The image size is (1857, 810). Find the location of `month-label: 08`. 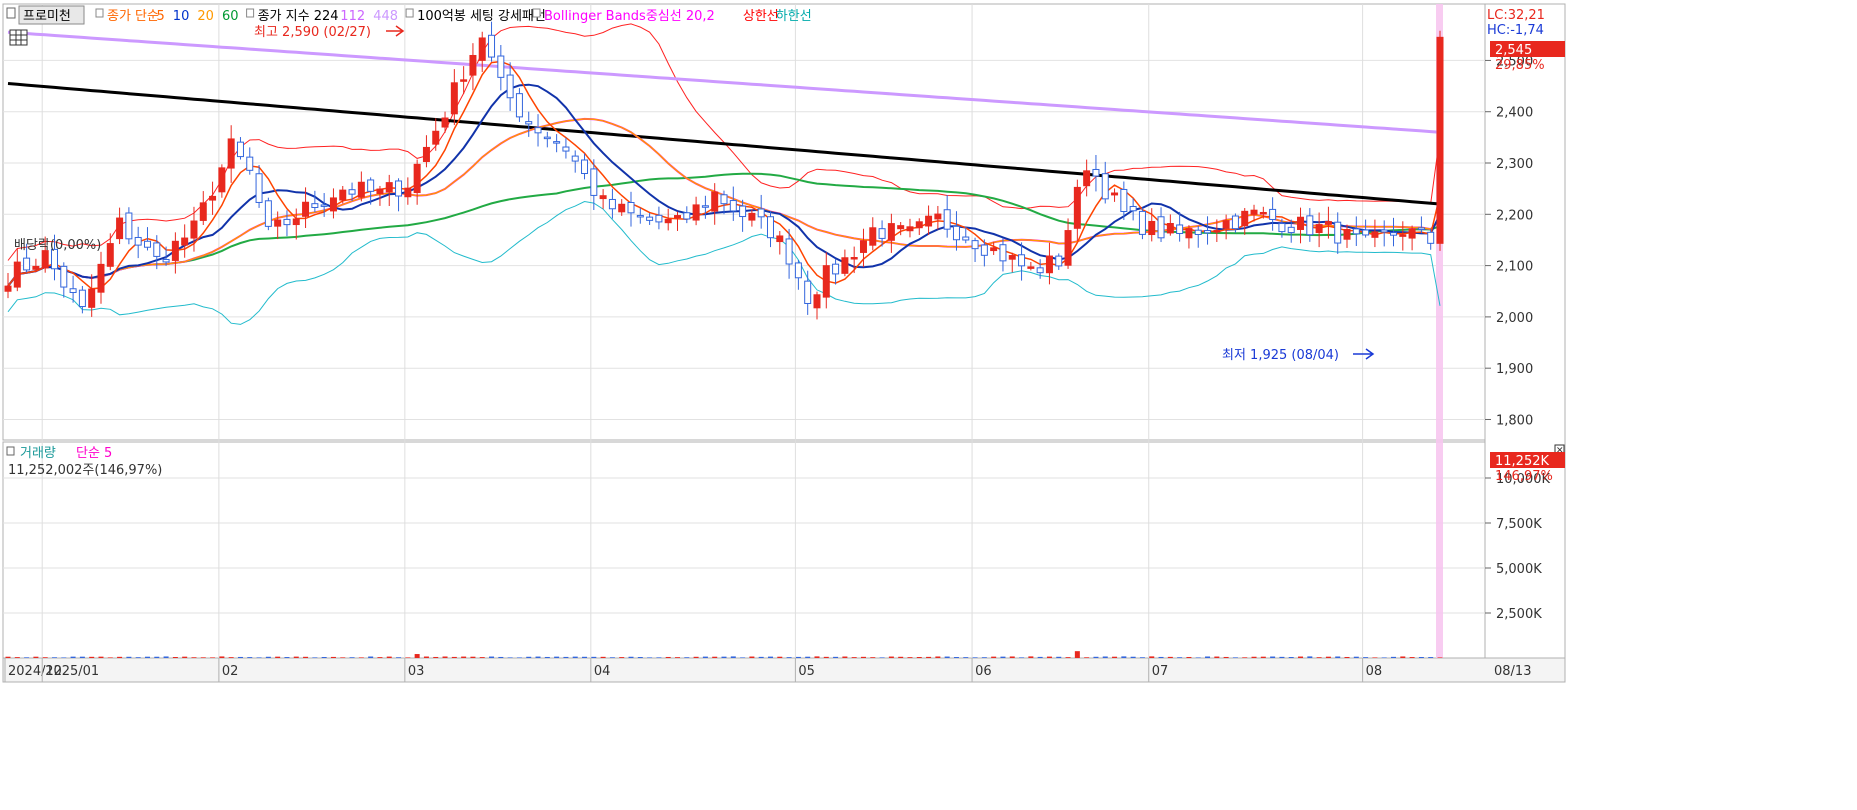

month-label: 08 is located at coordinates (1374, 671).